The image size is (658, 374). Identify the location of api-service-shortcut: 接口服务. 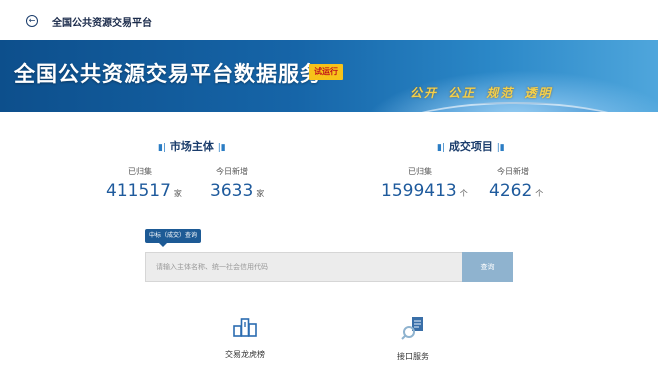
(413, 339).